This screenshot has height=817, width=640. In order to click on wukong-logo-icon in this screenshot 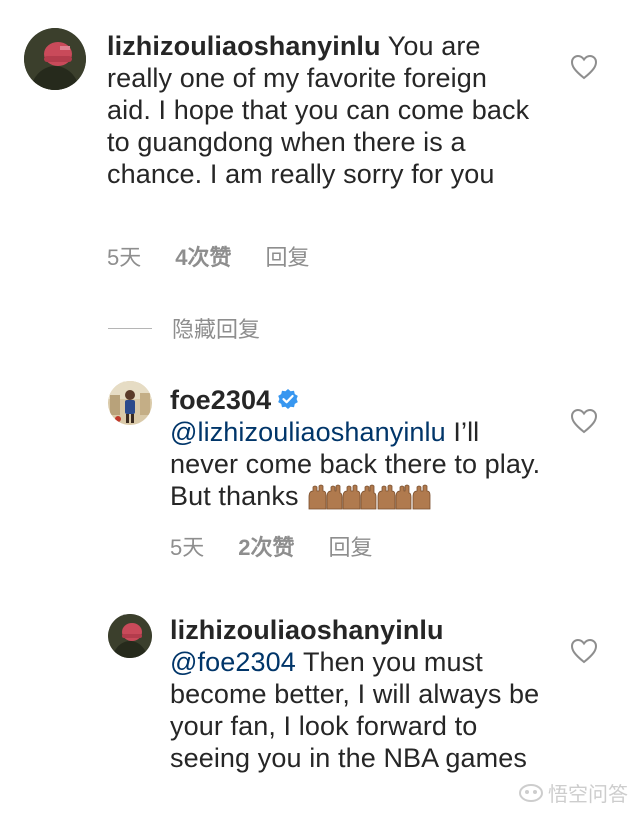, I will do `click(531, 792)`.